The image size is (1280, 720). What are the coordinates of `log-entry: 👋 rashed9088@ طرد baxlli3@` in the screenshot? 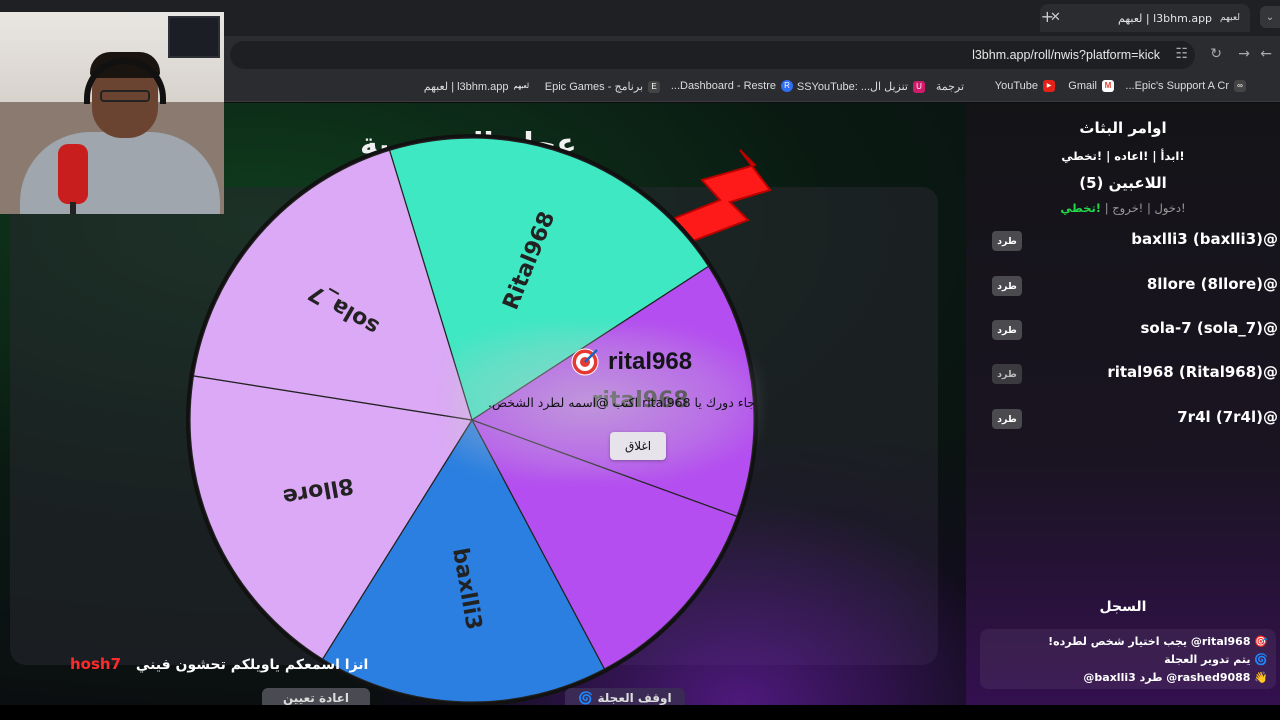 It's located at (1175, 677).